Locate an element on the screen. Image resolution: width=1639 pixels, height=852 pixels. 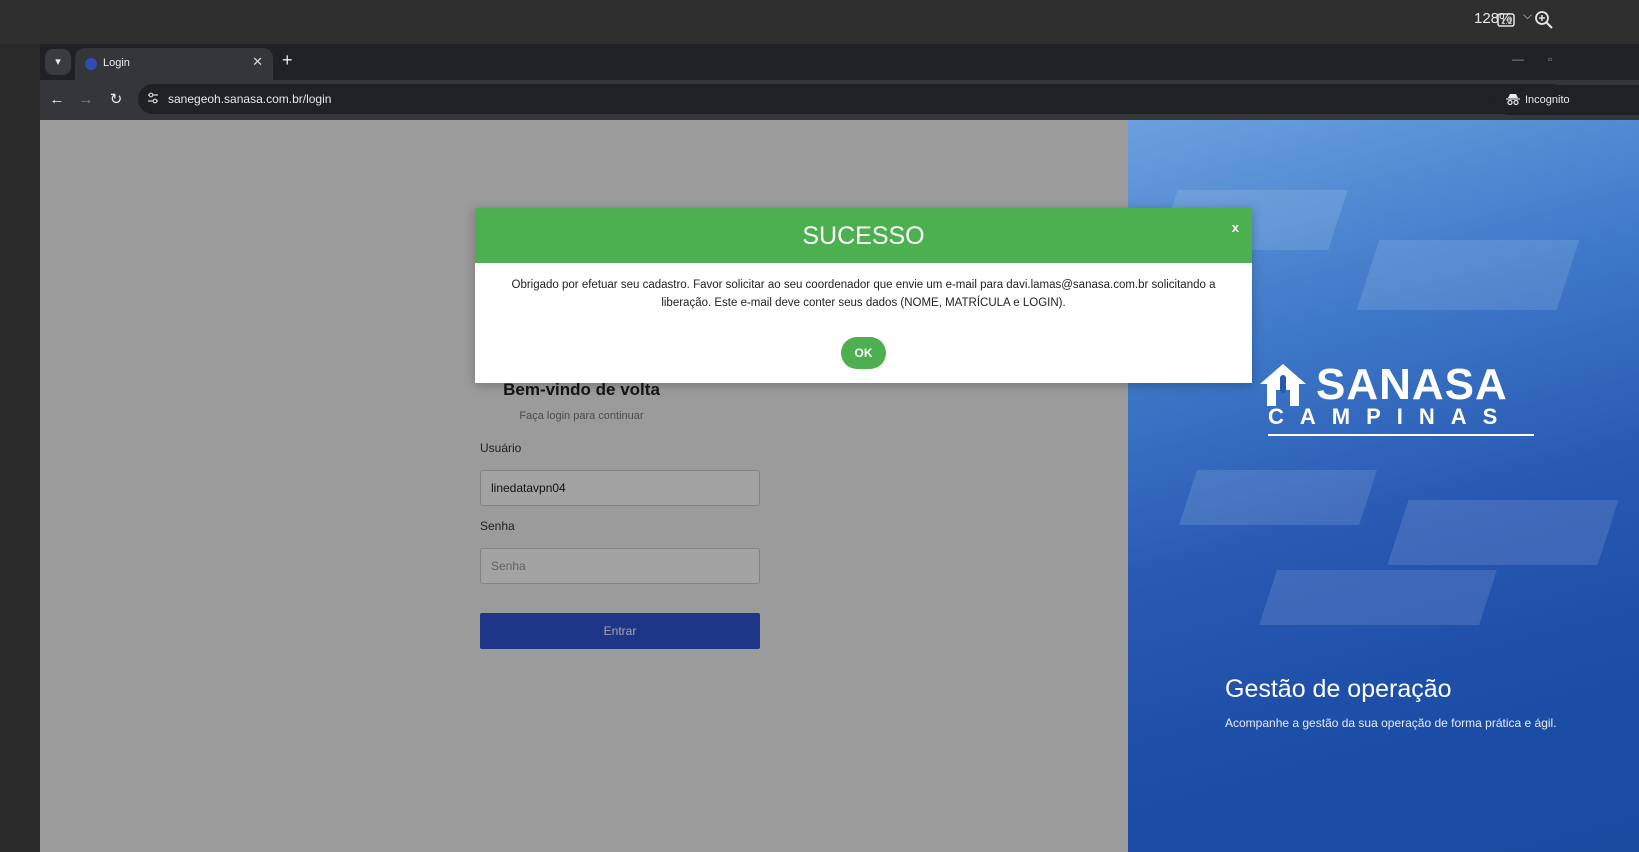
tab-login: Login ✕ is located at coordinates (174, 64).